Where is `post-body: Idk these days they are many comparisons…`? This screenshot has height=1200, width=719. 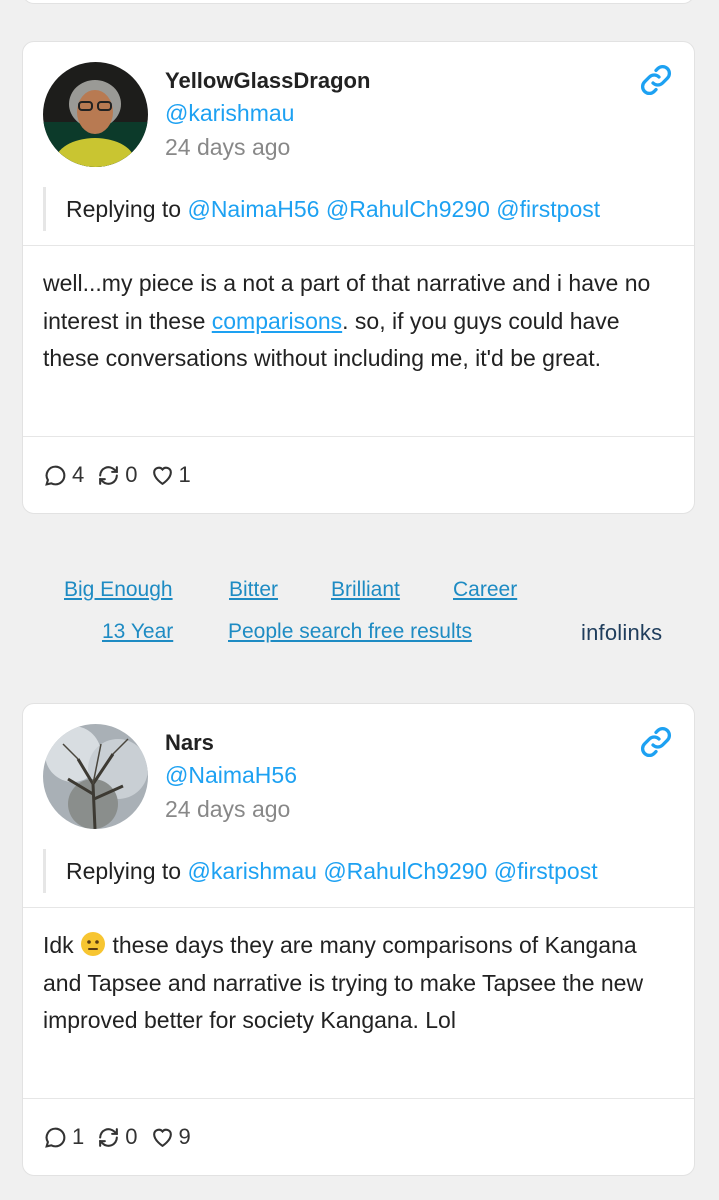
post-body: Idk these days they are many comparisons… is located at coordinates (343, 982).